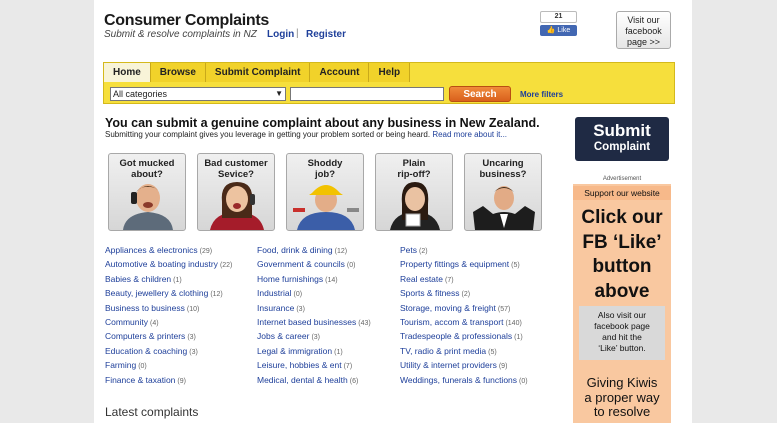  Describe the element at coordinates (492, 352) in the screenshot. I see `category-count: (5)` at that location.